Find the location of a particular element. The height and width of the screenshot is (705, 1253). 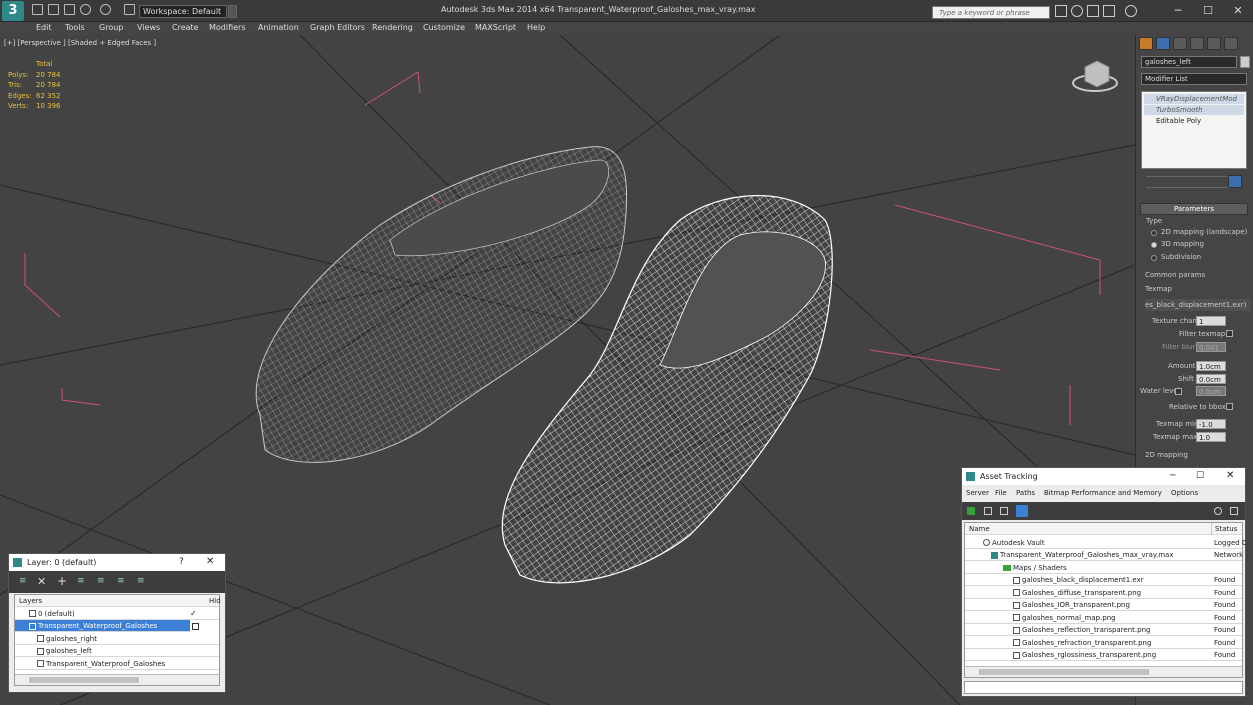

radio-3d-mapping is located at coordinates (1154, 245).